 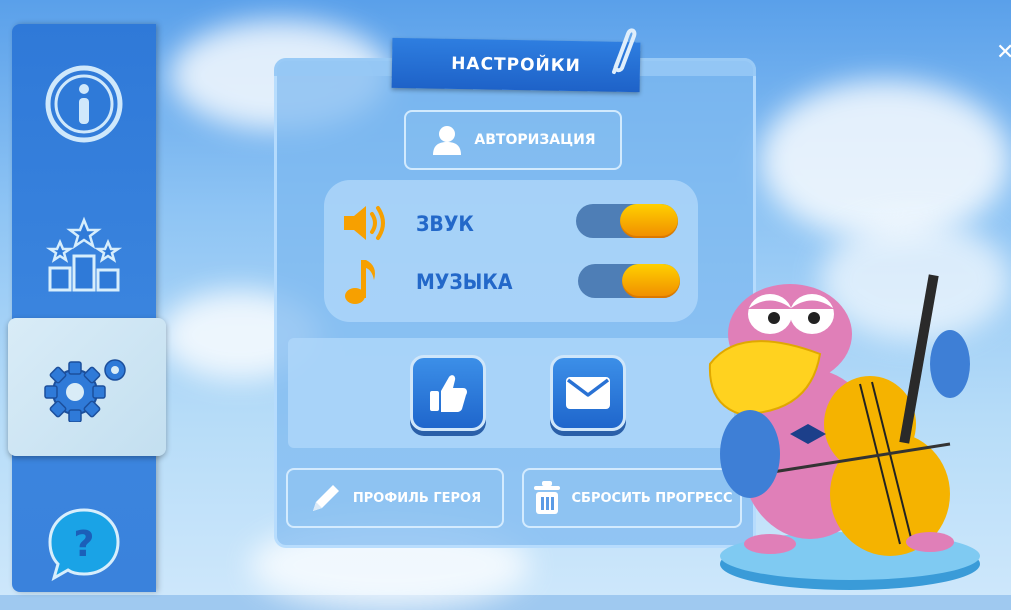 What do you see at coordinates (360, 282) in the screenshot?
I see `music-note-icon` at bounding box center [360, 282].